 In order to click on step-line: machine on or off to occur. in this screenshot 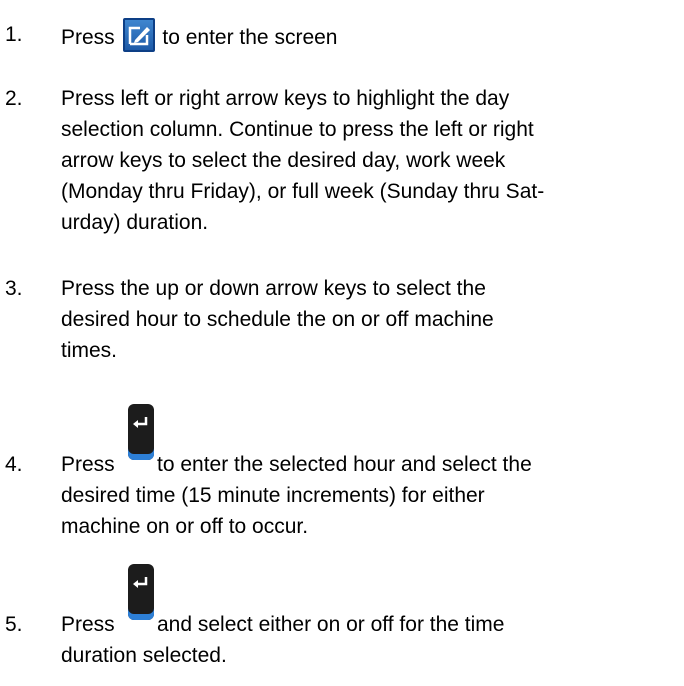, I will do `click(185, 526)`.